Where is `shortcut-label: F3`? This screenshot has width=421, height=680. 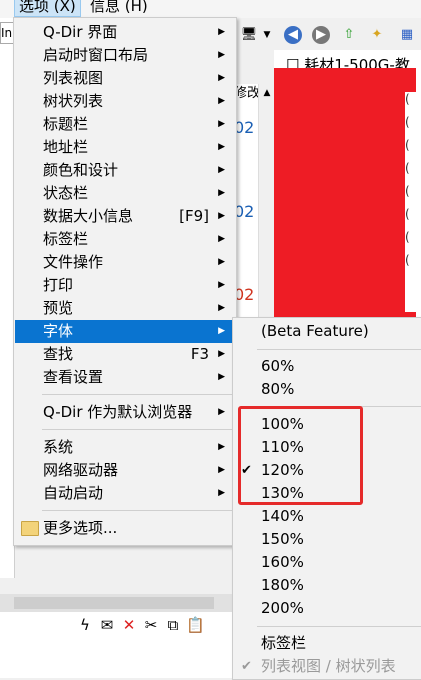
shortcut-label: F3 is located at coordinates (199, 354).